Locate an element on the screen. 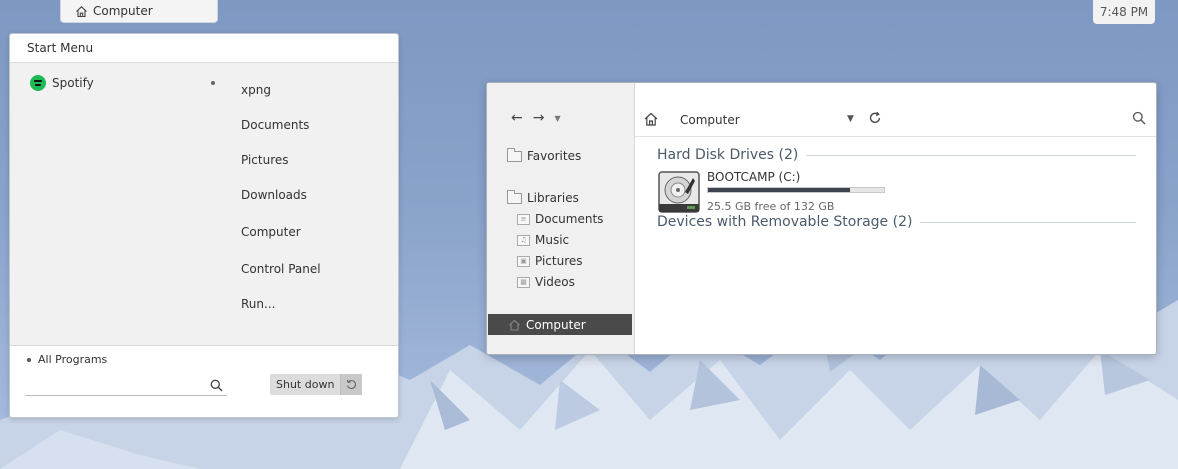 This screenshot has width=1178, height=469. nav-item-videos: ▦ Videos is located at coordinates (546, 282).